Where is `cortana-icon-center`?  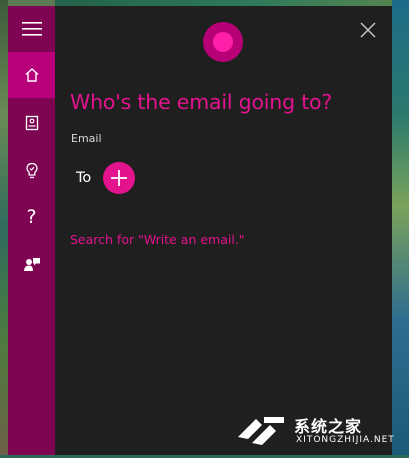 cortana-icon-center is located at coordinates (223, 42).